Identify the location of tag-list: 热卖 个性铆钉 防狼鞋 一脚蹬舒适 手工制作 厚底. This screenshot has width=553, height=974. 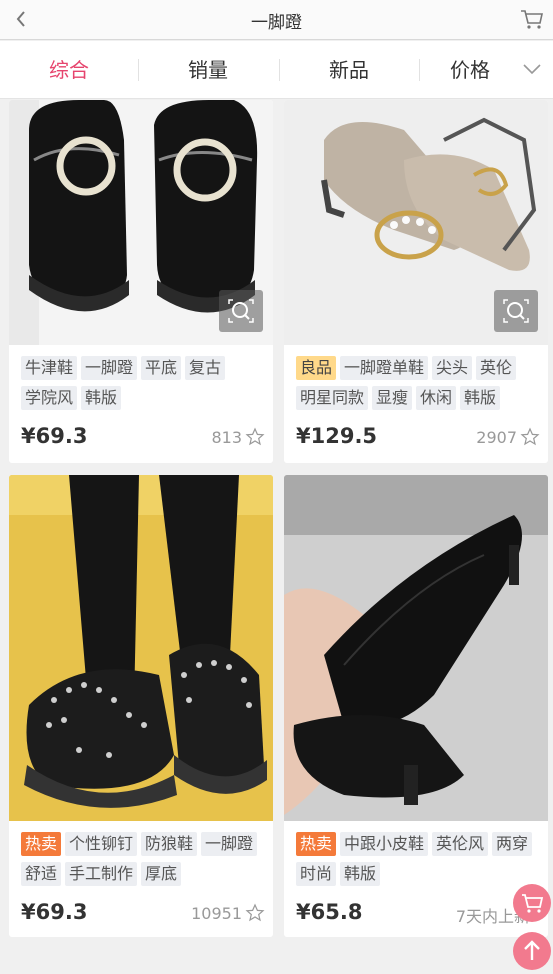
(144, 862).